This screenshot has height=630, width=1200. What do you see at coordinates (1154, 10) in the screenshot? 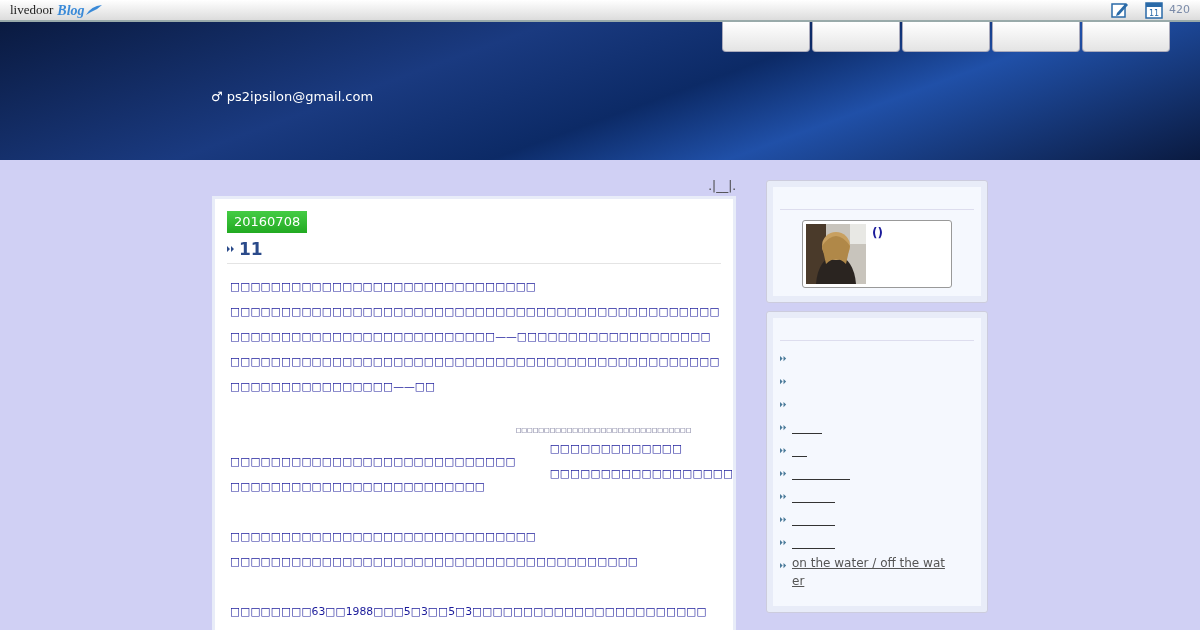
I see `calendar-icon: 11` at bounding box center [1154, 10].